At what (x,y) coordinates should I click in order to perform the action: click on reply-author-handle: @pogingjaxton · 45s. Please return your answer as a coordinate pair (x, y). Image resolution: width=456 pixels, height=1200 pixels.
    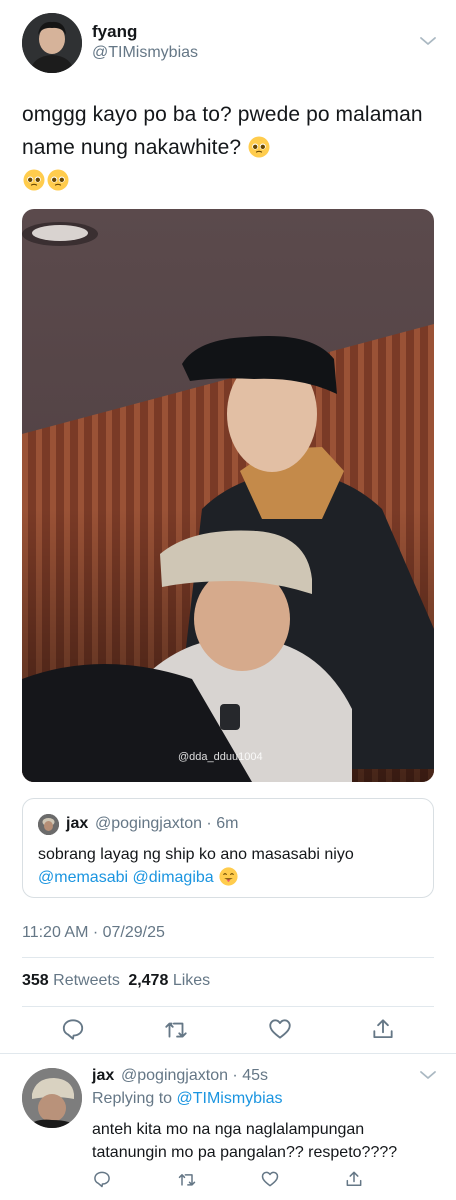
    Looking at the image, I should click on (194, 1076).